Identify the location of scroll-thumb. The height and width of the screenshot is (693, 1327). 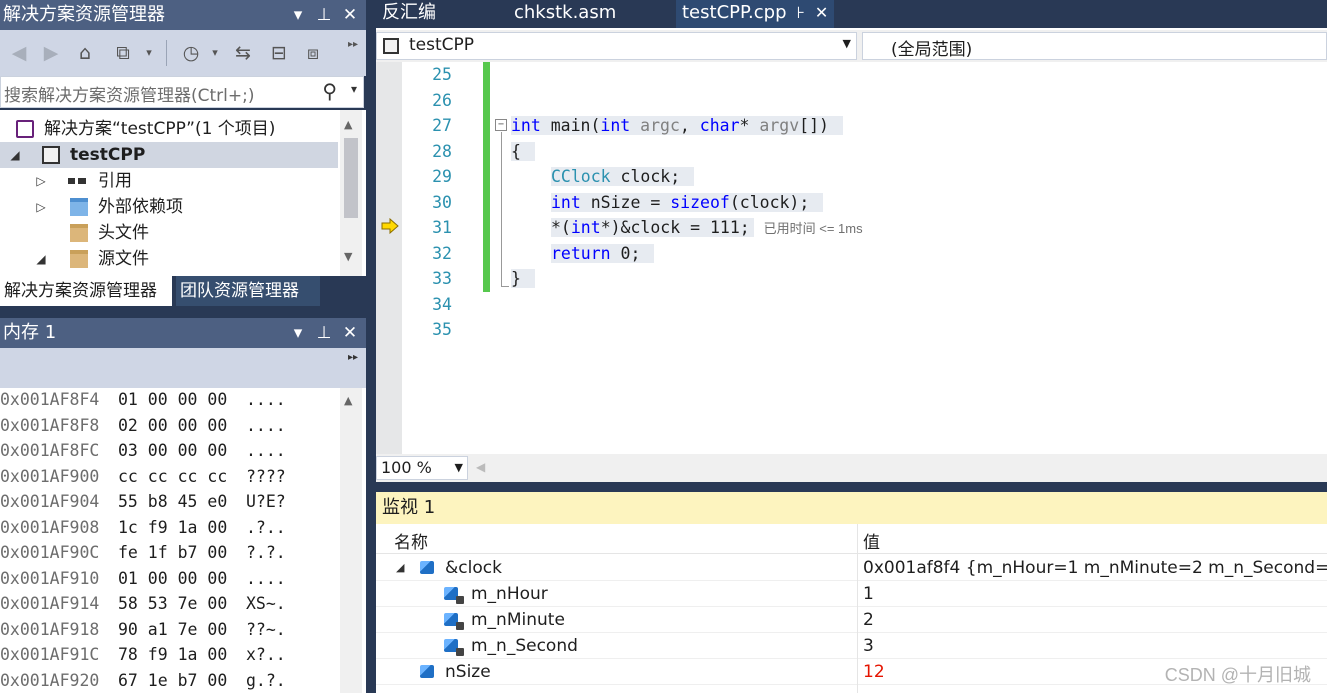
(351, 178).